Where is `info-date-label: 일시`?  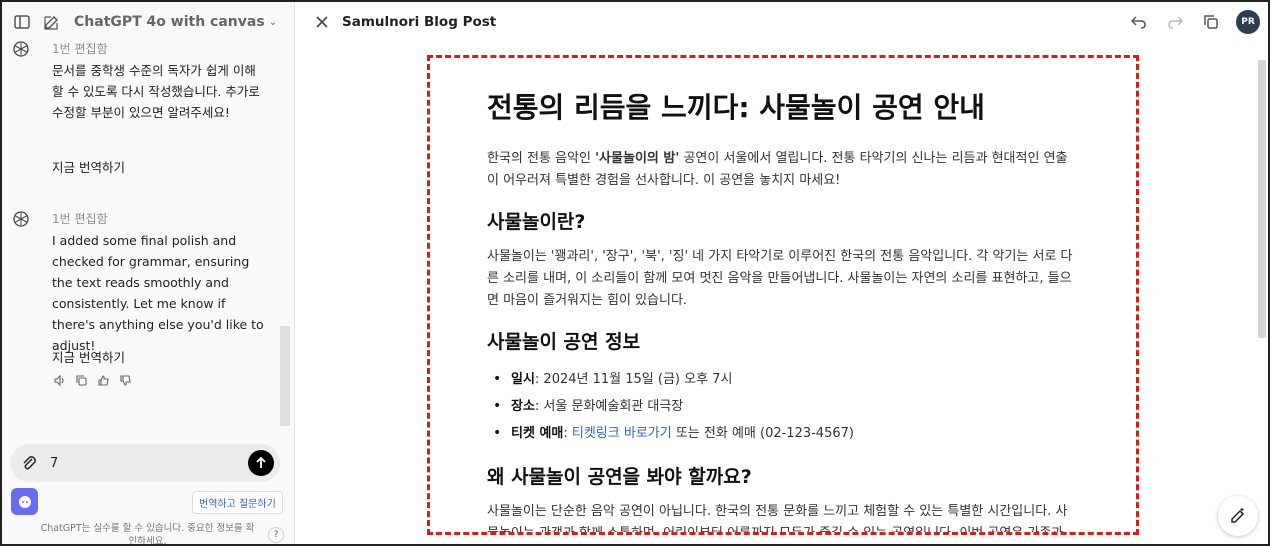 info-date-label: 일시 is located at coordinates (523, 379).